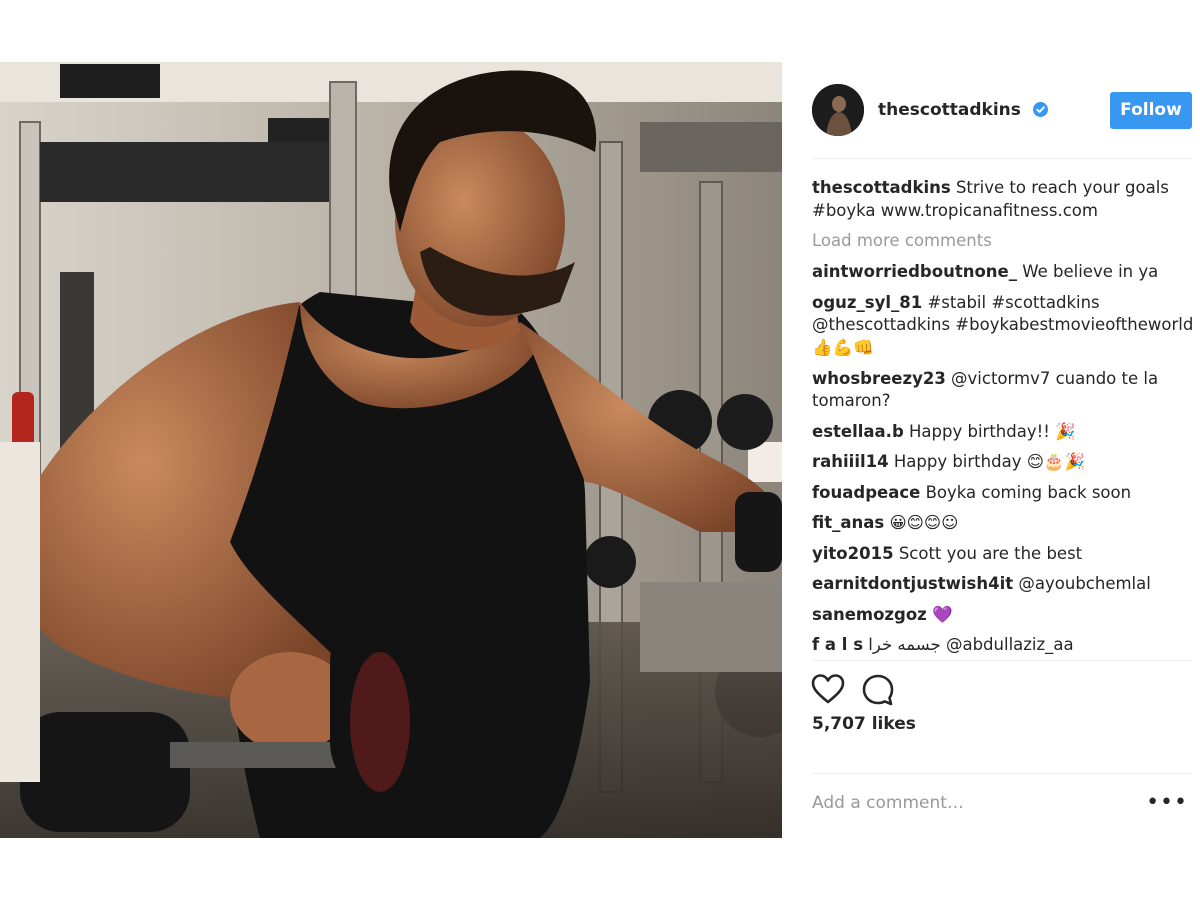 This screenshot has height=900, width=1200. Describe the element at coordinates (971, 645) in the screenshot. I see `comment-text: جسمه خرا @abdullaziz_aa` at that location.